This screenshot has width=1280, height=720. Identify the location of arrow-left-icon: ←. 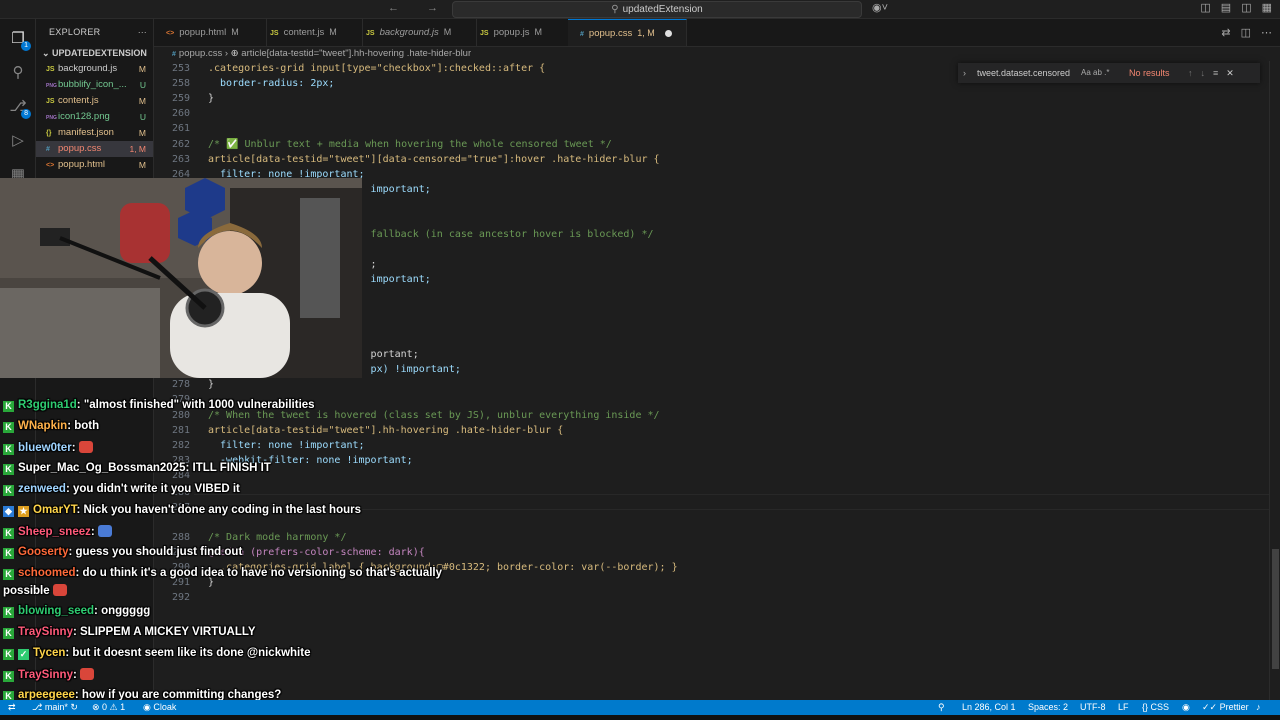
(393, 8).